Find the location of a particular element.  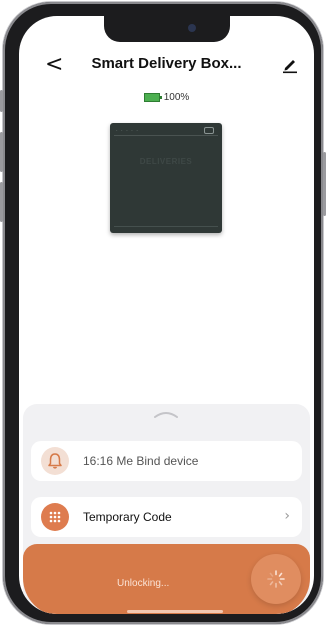

panel-handle-icon is located at coordinates (166, 414).